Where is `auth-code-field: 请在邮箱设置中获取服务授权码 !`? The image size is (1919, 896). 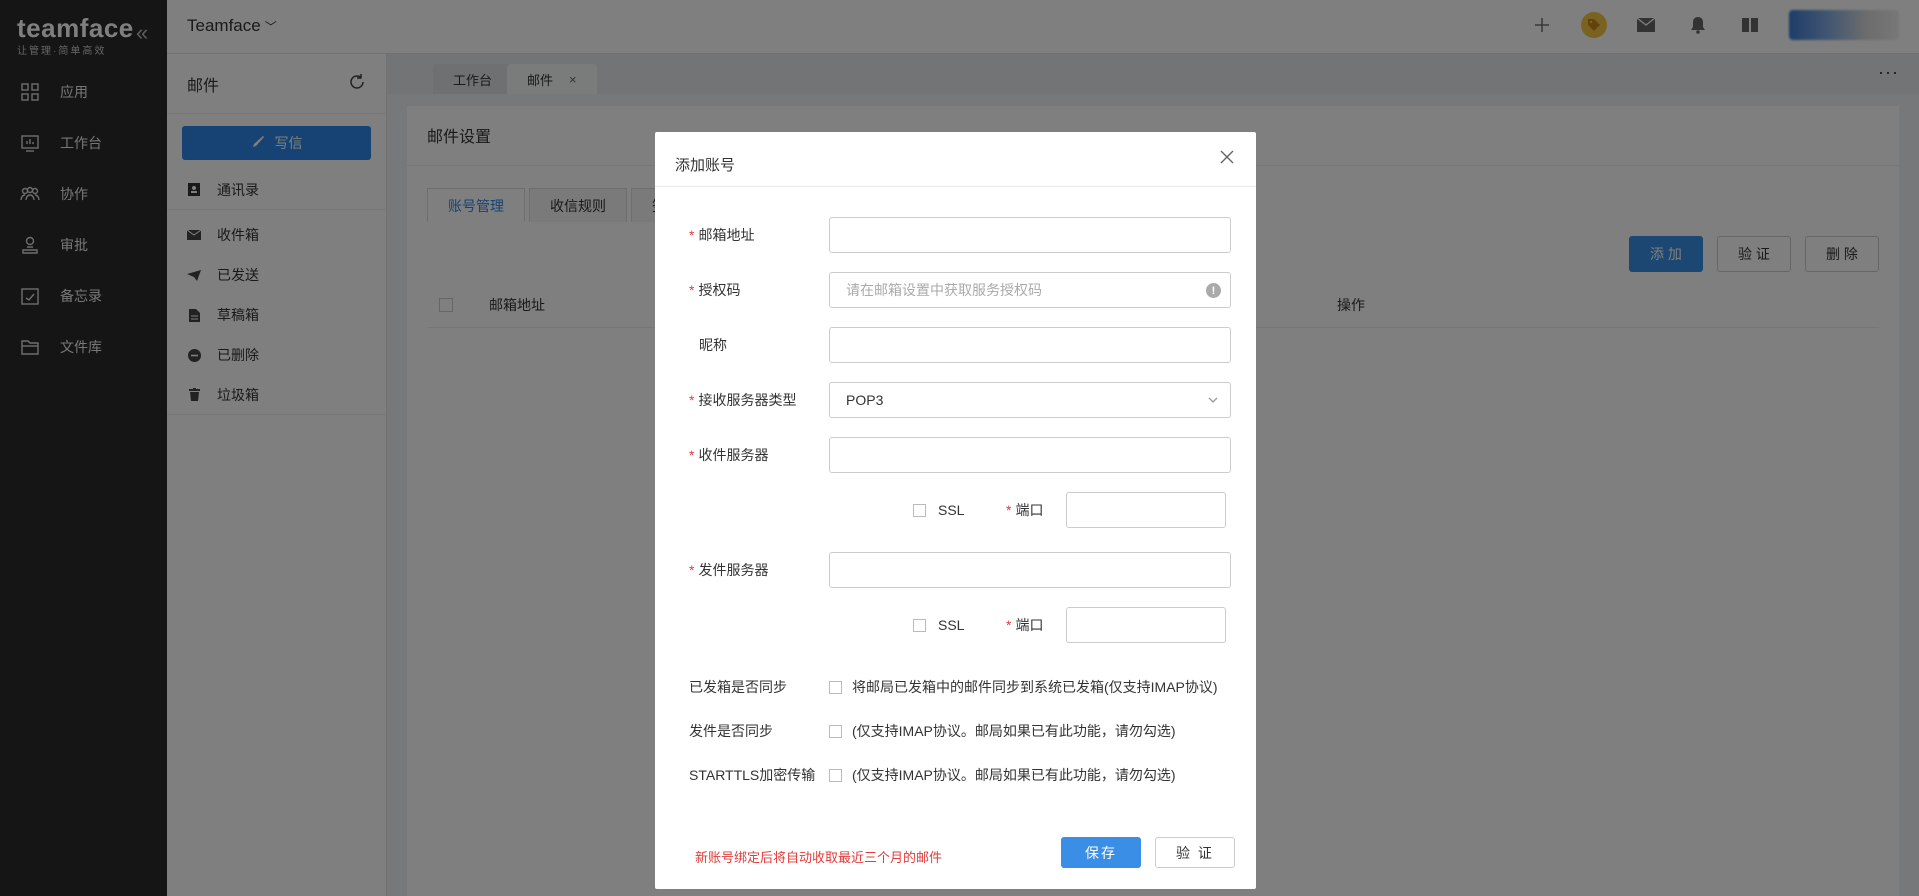
auth-code-field: 请在邮箱设置中获取服务授权码 ! is located at coordinates (1030, 290).